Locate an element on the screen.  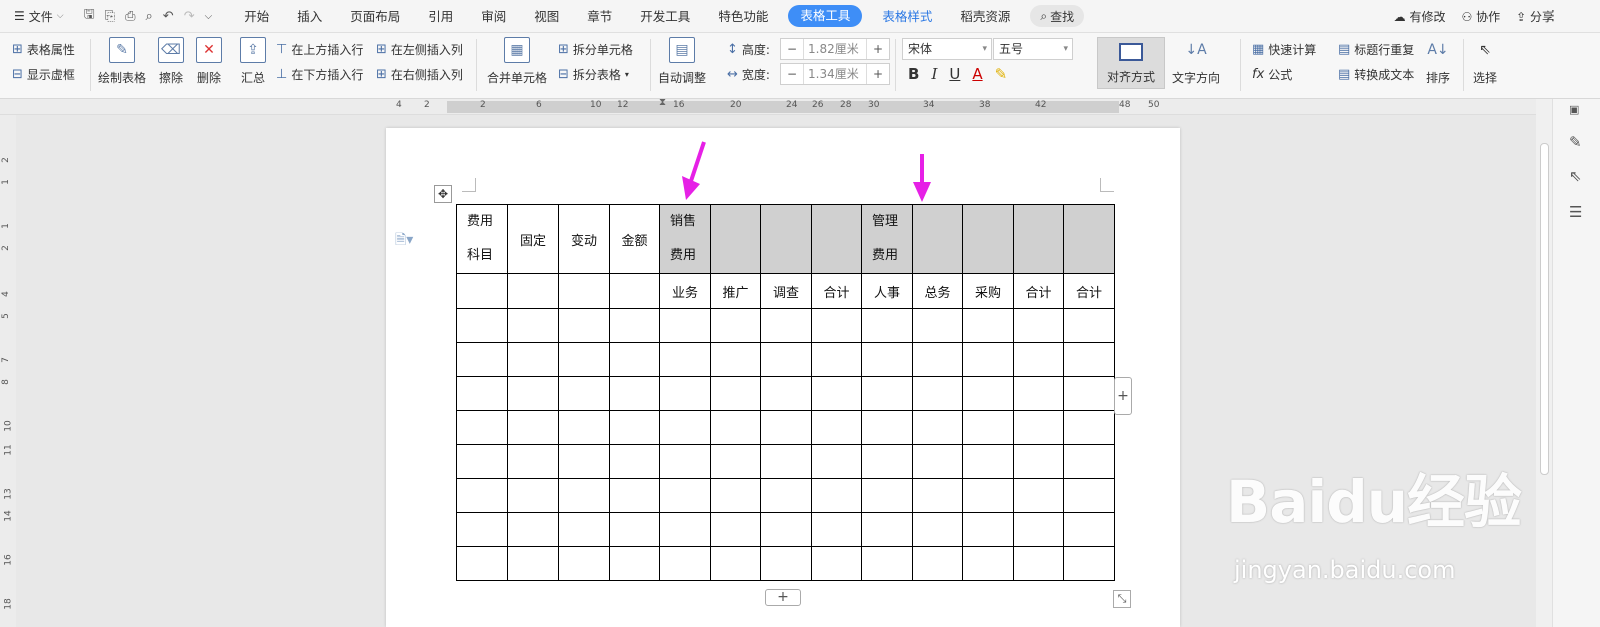
table-cell: 合计 is located at coordinates (1089, 291).